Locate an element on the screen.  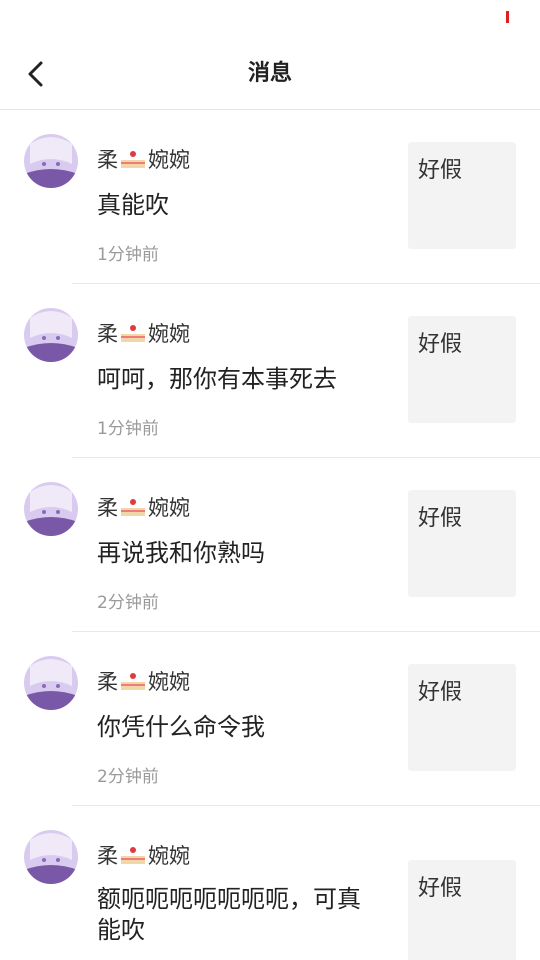
message-text: 额呃呃呃呃呃呃呃，可真能吹 is located at coordinates (229, 914).